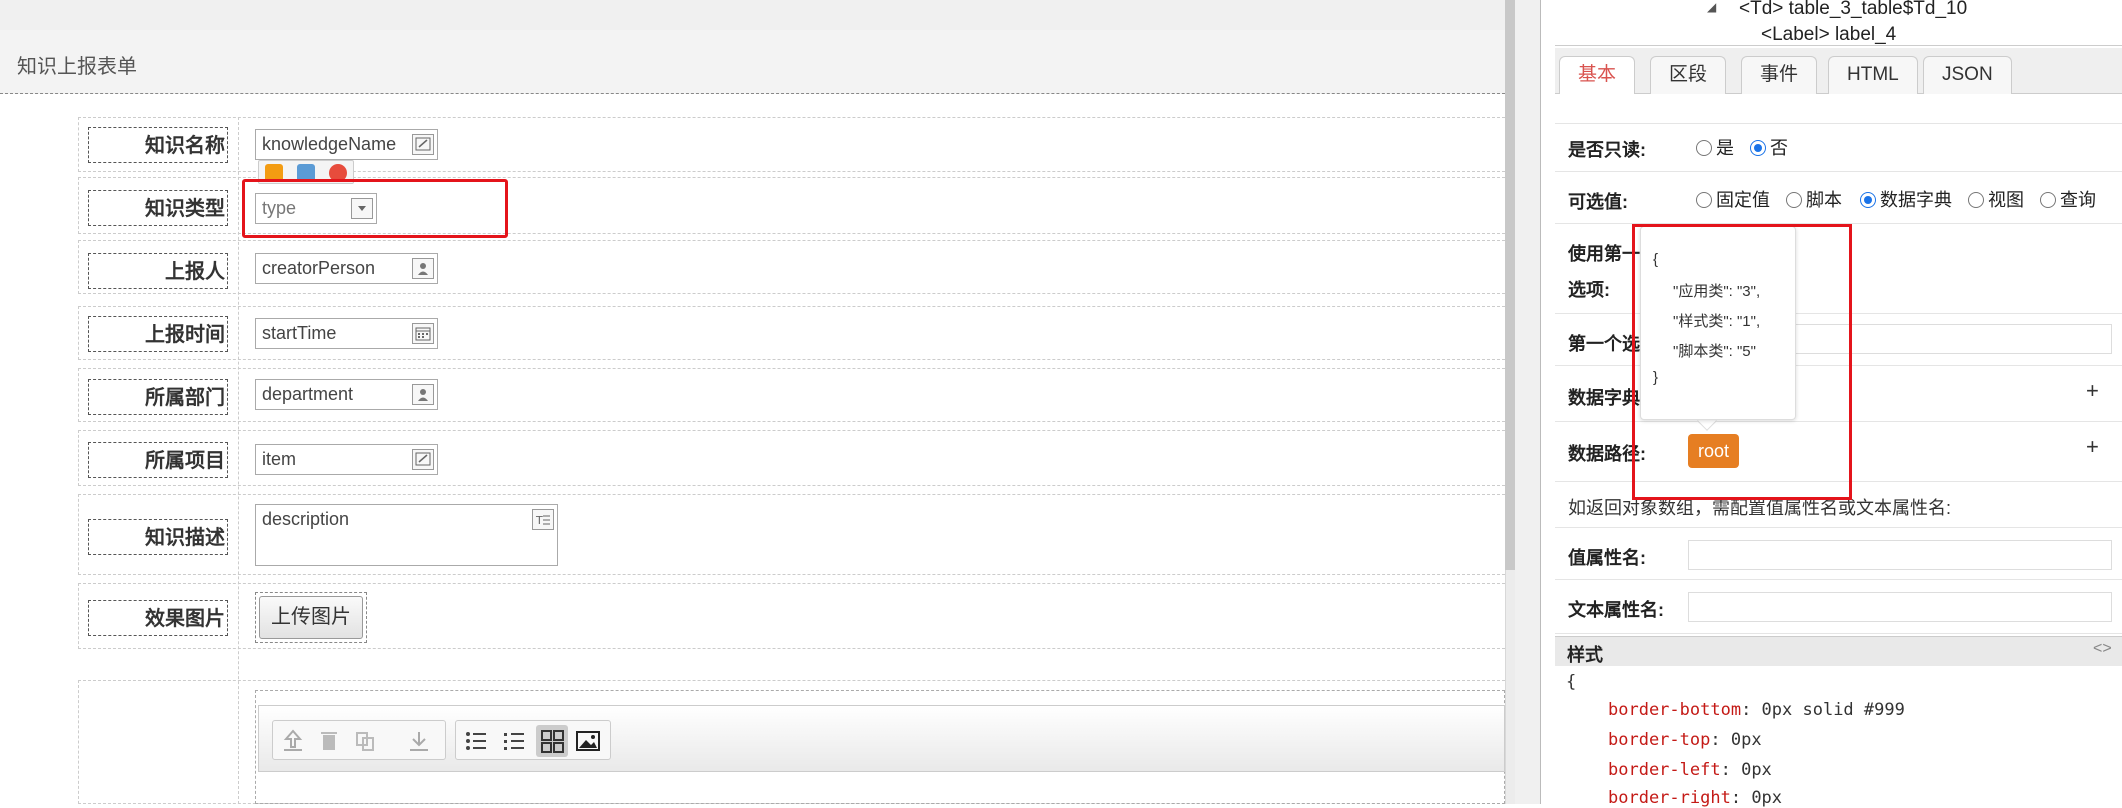 This screenshot has width=2122, height=808. Describe the element at coordinates (1743, 200) in the screenshot. I see `radio-label: 固定值` at that location.